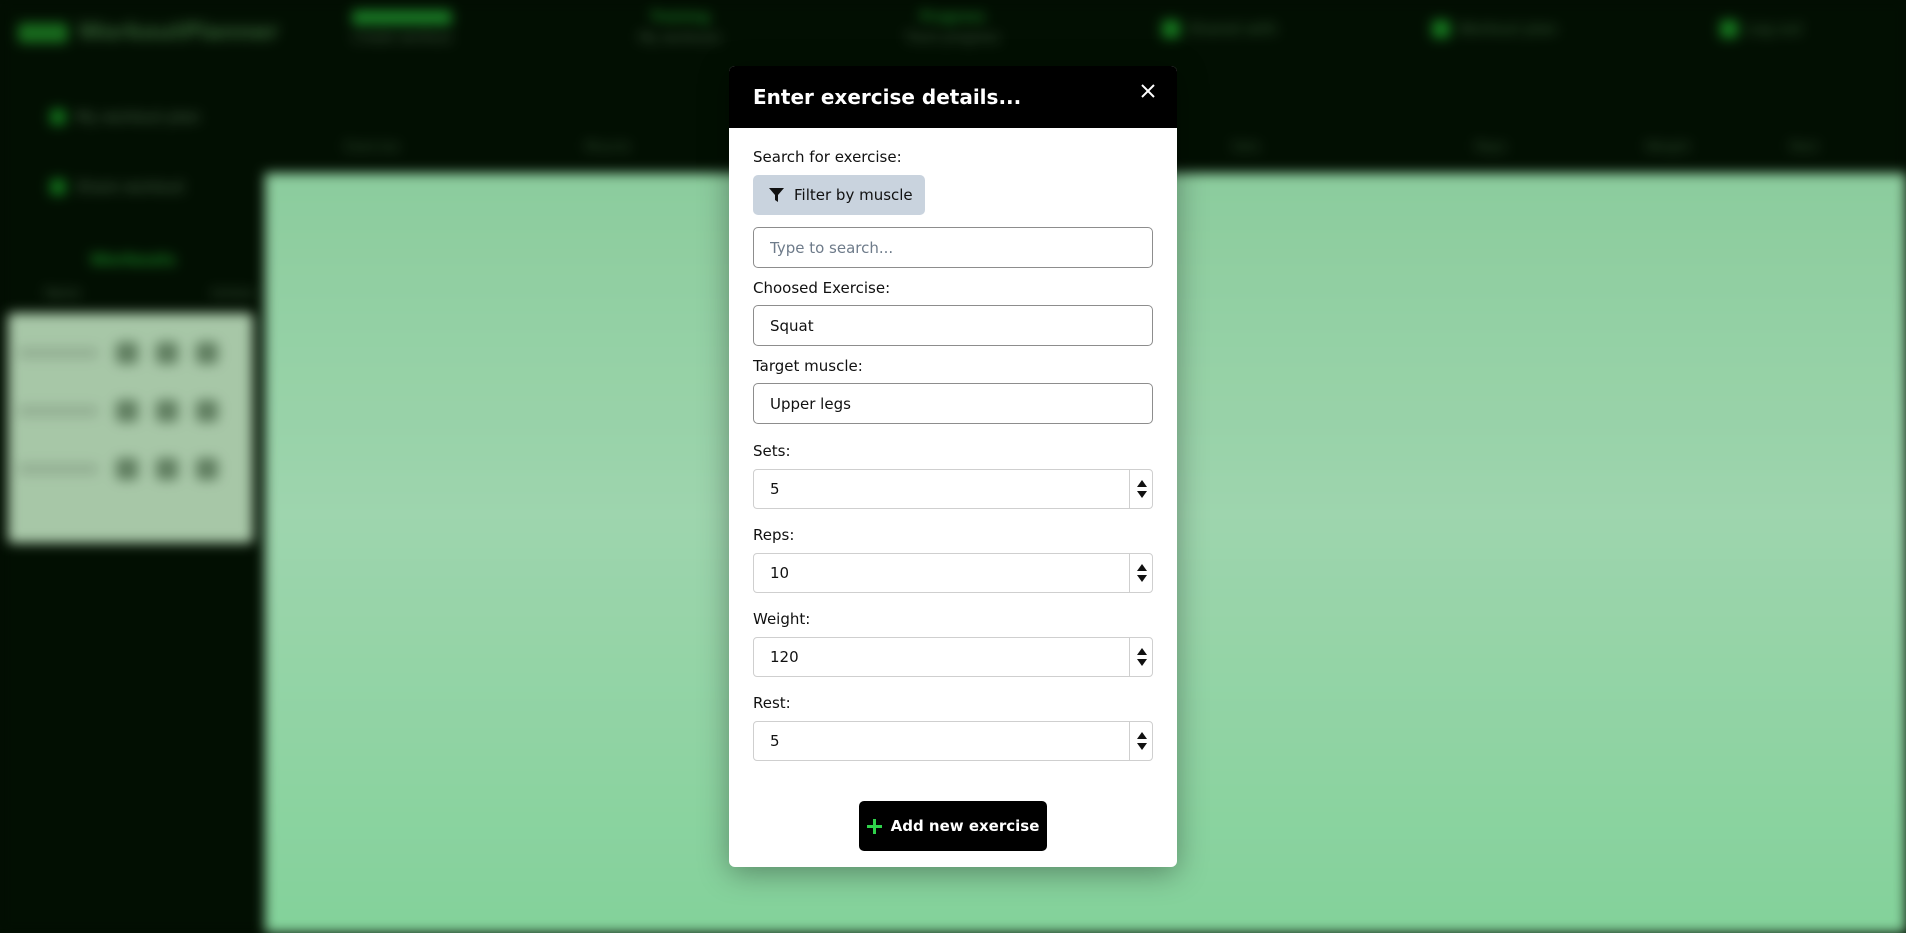 Image resolution: width=1906 pixels, height=933 pixels. I want to click on filter-by-muscle-button: Filter by muscle, so click(839, 195).